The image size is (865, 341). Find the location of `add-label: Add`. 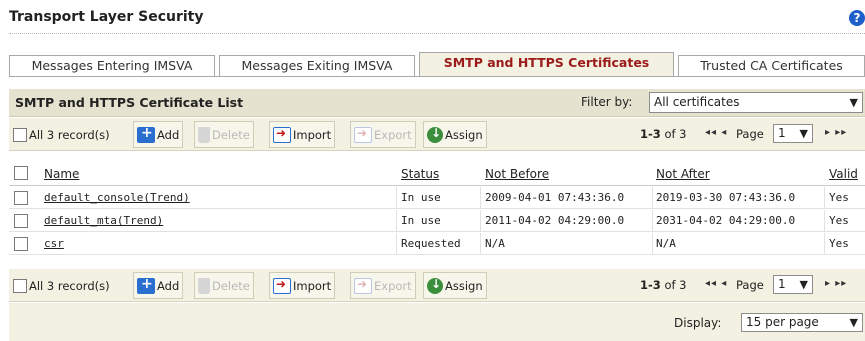

add-label: Add is located at coordinates (168, 134).